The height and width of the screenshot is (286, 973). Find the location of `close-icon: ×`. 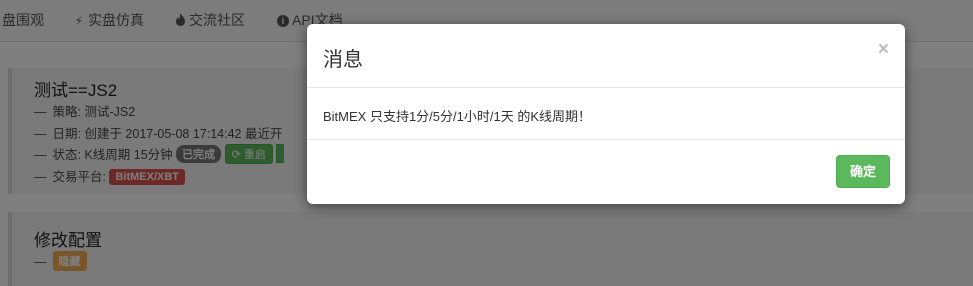

close-icon: × is located at coordinates (883, 50).